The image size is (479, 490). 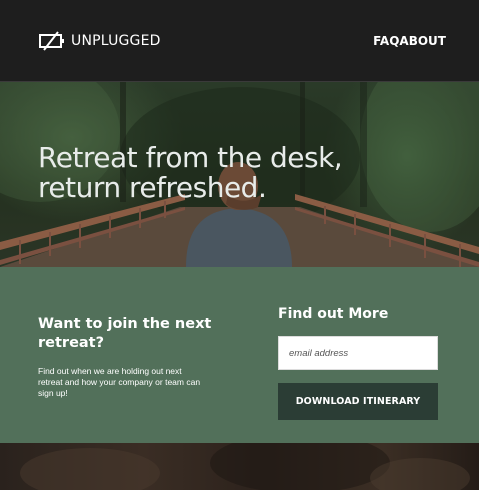 I want to click on nav-link-faq: FAQ, so click(x=386, y=41).